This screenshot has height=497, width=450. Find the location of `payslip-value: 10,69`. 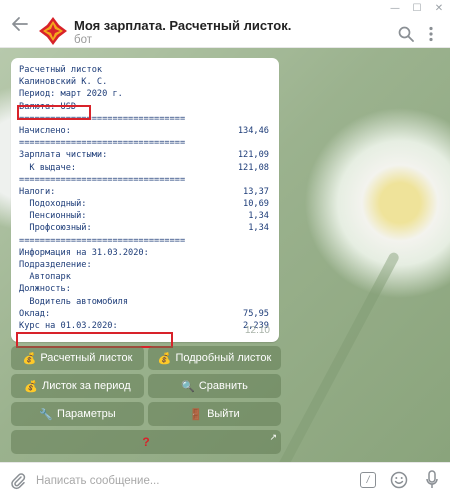

payslip-value: 10,69 is located at coordinates (256, 204).